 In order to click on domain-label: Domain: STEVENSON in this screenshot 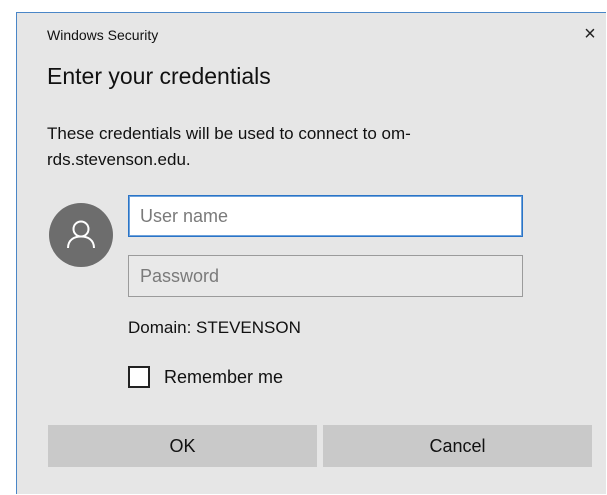, I will do `click(214, 327)`.